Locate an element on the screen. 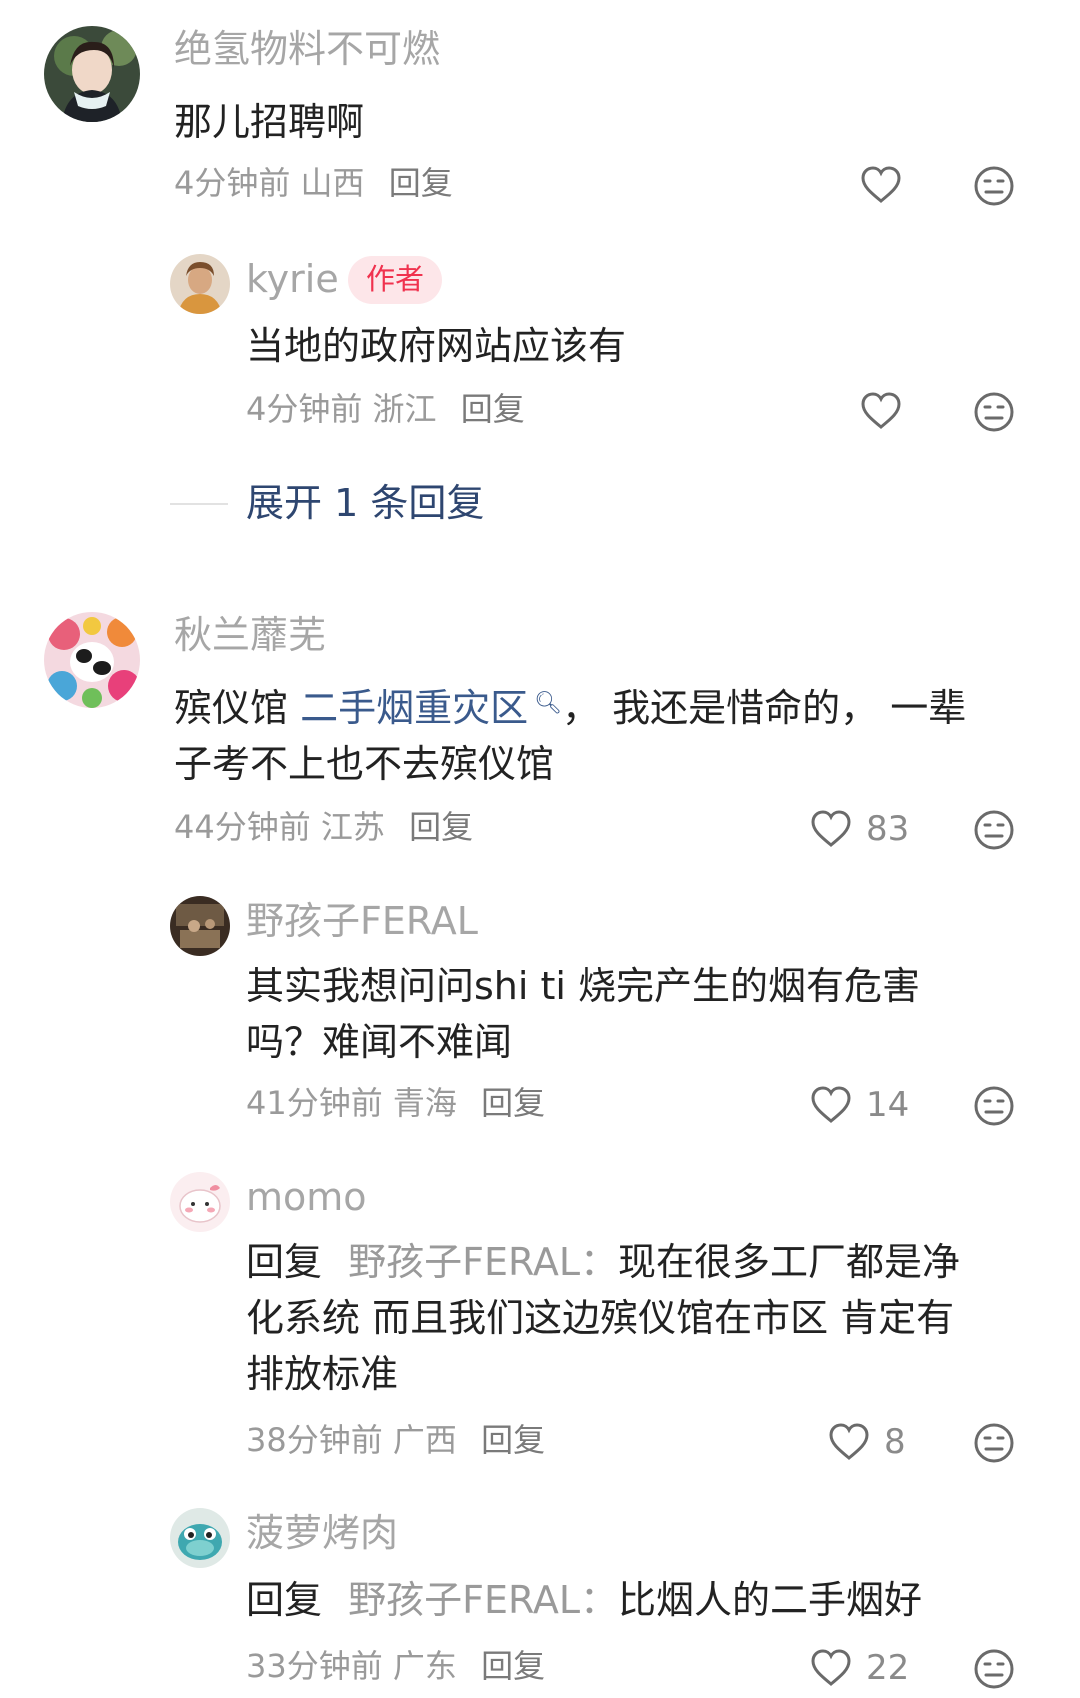 The width and height of the screenshot is (1080, 1698). comment-time: 4分钟前 is located at coordinates (232, 183).